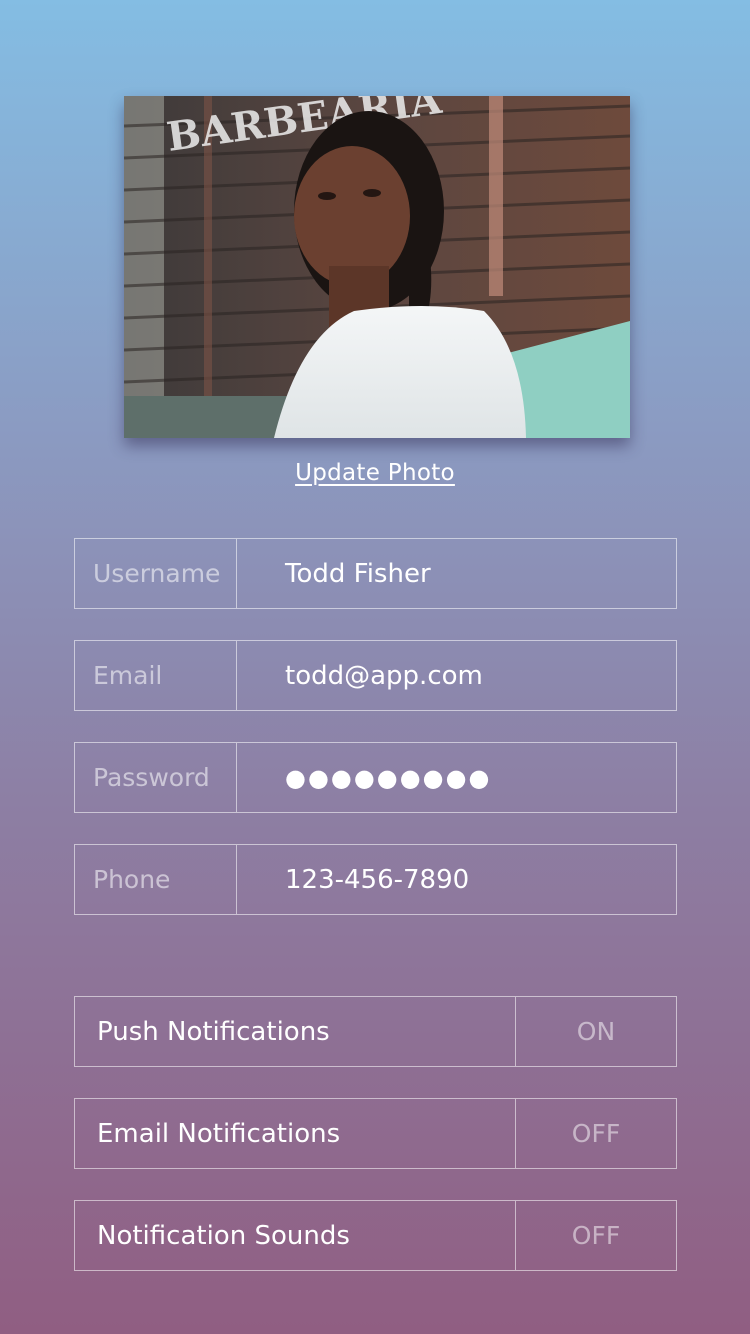  Describe the element at coordinates (223, 1235) in the screenshot. I see `notification-sounds-label: Notification Sounds` at that location.